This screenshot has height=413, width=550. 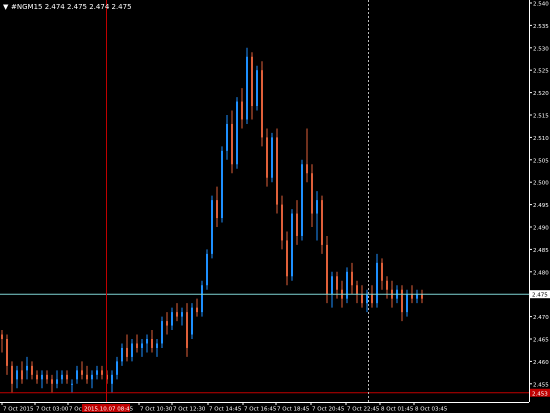 I want to click on price-tick-label: 2.485, so click(x=541, y=251).